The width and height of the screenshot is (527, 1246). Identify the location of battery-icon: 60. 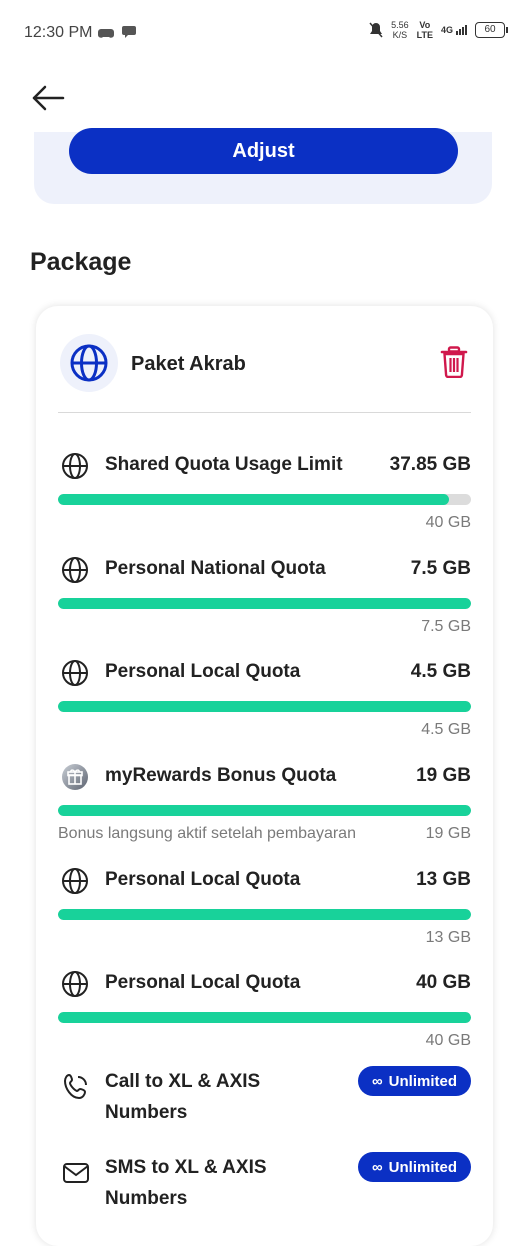
(491, 30).